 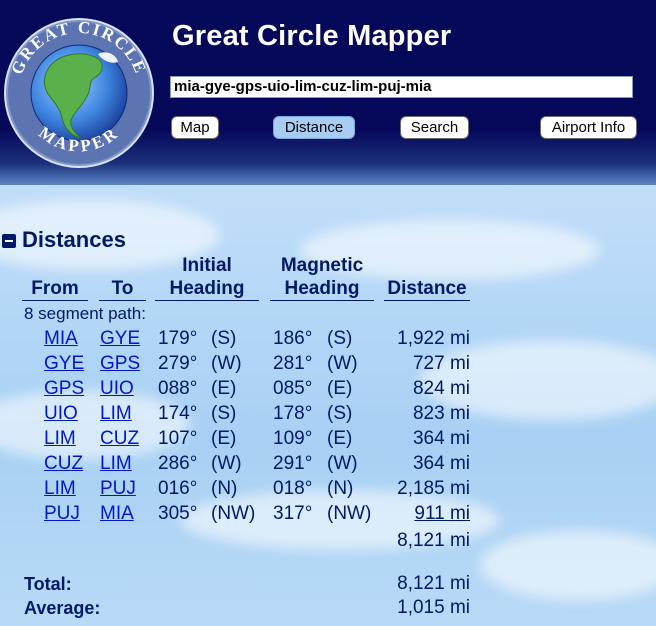 What do you see at coordinates (178, 388) in the screenshot?
I see `initial-heading: 088°` at bounding box center [178, 388].